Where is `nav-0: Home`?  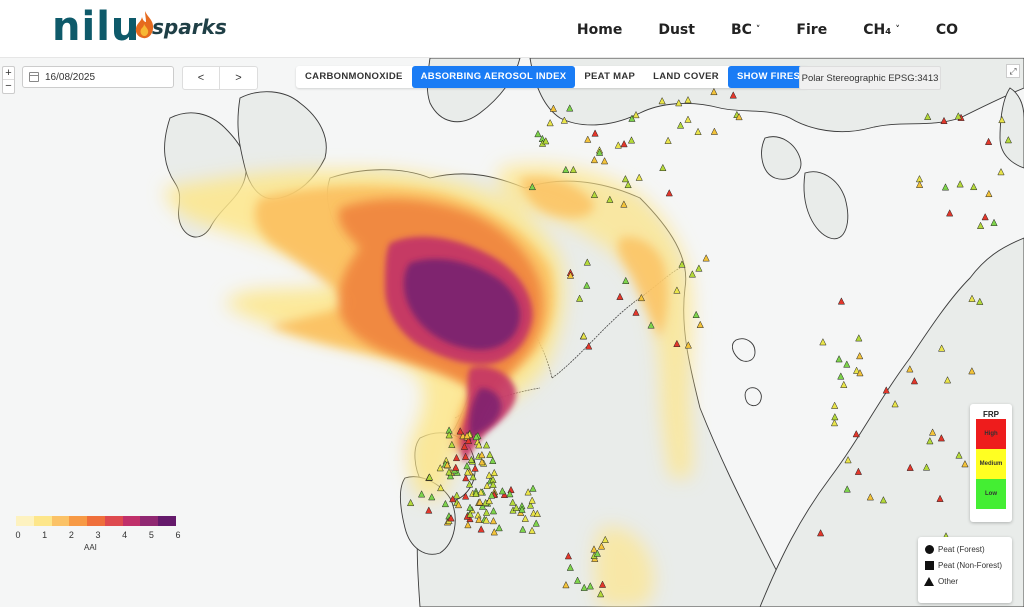 nav-0: Home is located at coordinates (599, 30).